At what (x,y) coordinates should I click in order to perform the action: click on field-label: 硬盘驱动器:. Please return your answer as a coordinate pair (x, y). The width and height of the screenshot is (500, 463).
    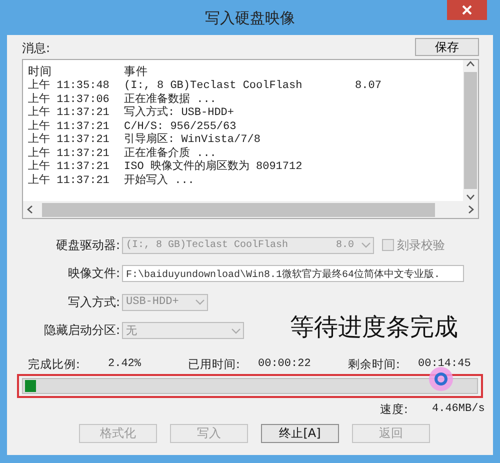
    Looking at the image, I should click on (87, 245).